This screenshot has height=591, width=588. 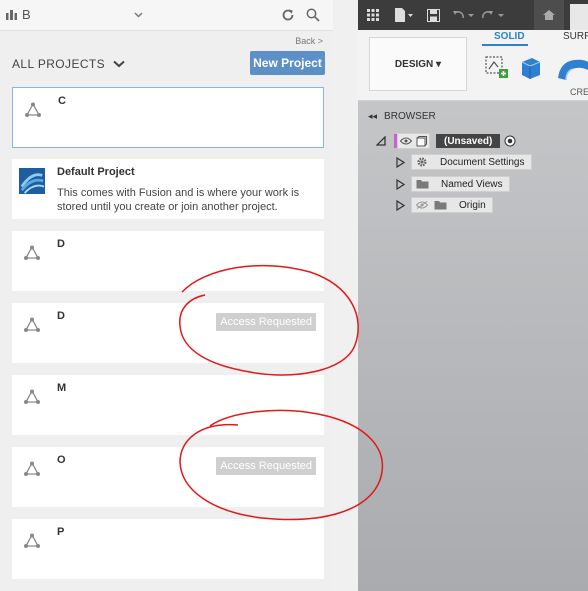 What do you see at coordinates (579, 17) in the screenshot?
I see `document-tab` at bounding box center [579, 17].